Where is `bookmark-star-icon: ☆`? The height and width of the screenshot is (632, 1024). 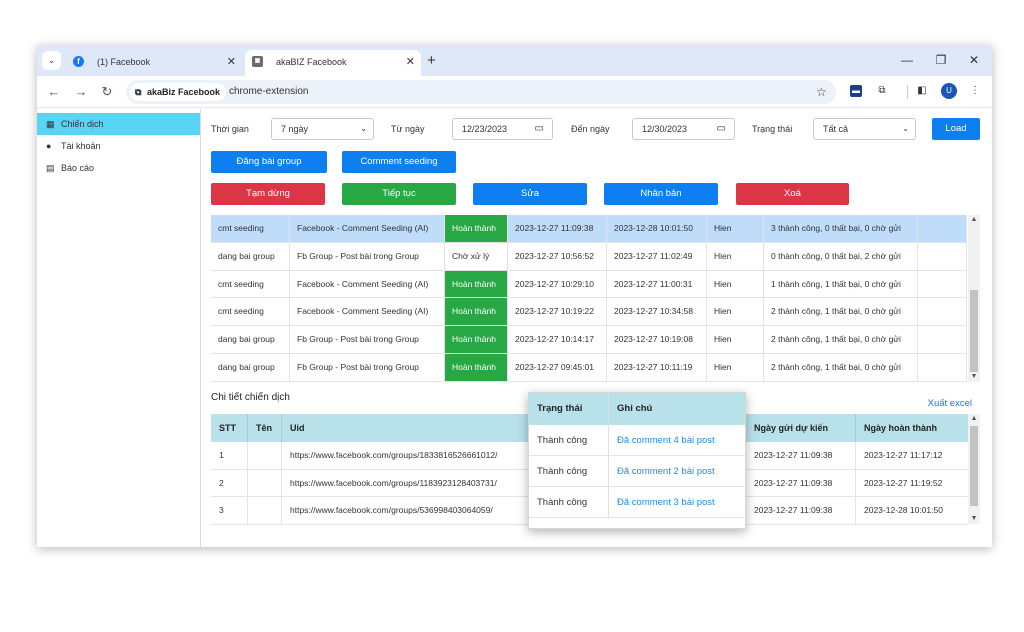
bookmark-star-icon: ☆ is located at coordinates (821, 92).